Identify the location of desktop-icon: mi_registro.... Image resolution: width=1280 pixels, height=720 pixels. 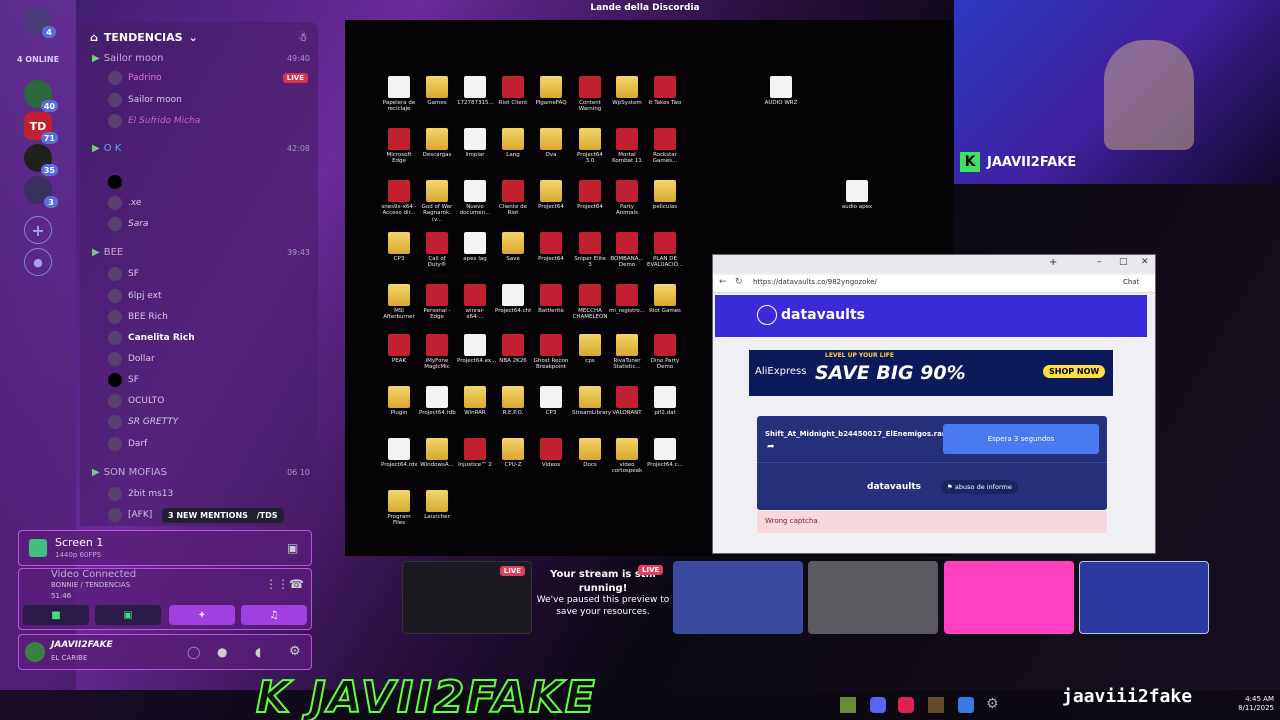
(627, 299).